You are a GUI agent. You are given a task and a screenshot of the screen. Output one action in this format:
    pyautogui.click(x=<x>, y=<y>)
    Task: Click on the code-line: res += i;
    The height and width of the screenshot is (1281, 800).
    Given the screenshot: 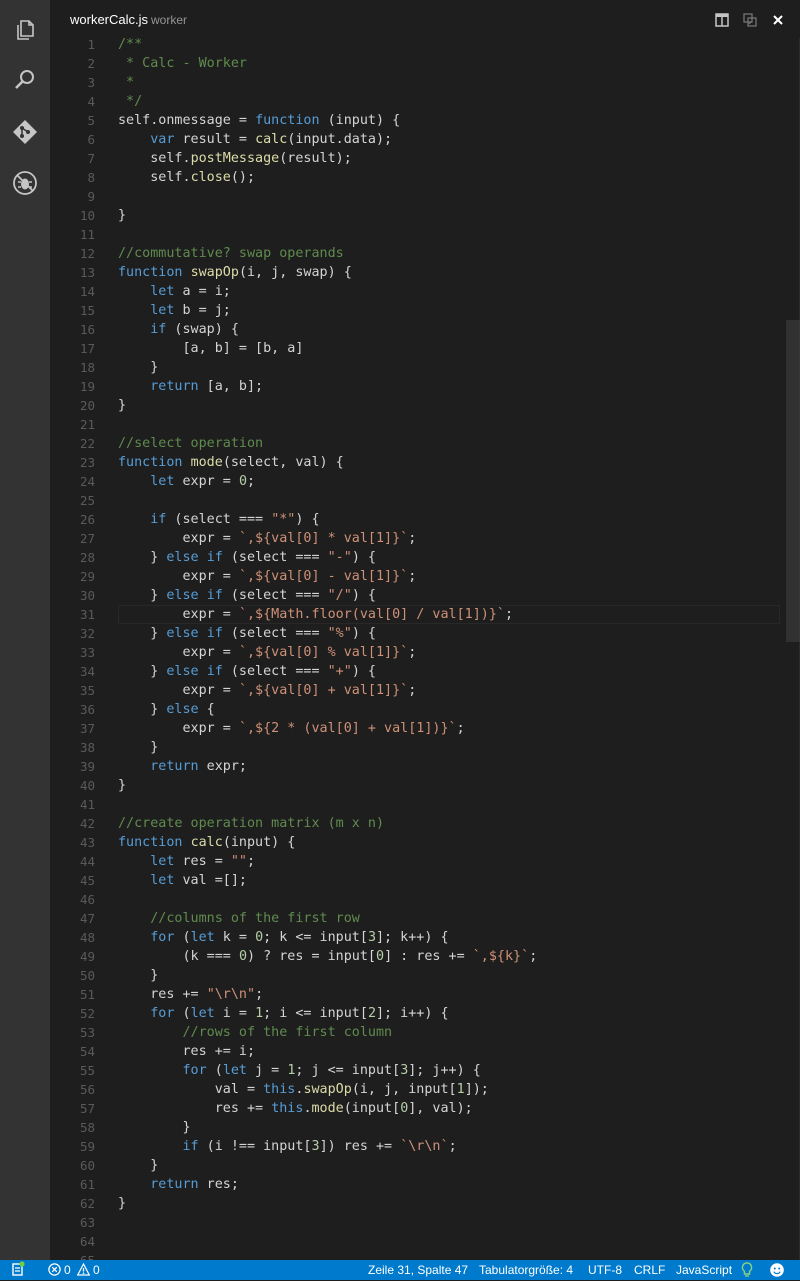 What is the action you would take?
    pyautogui.click(x=448, y=1051)
    